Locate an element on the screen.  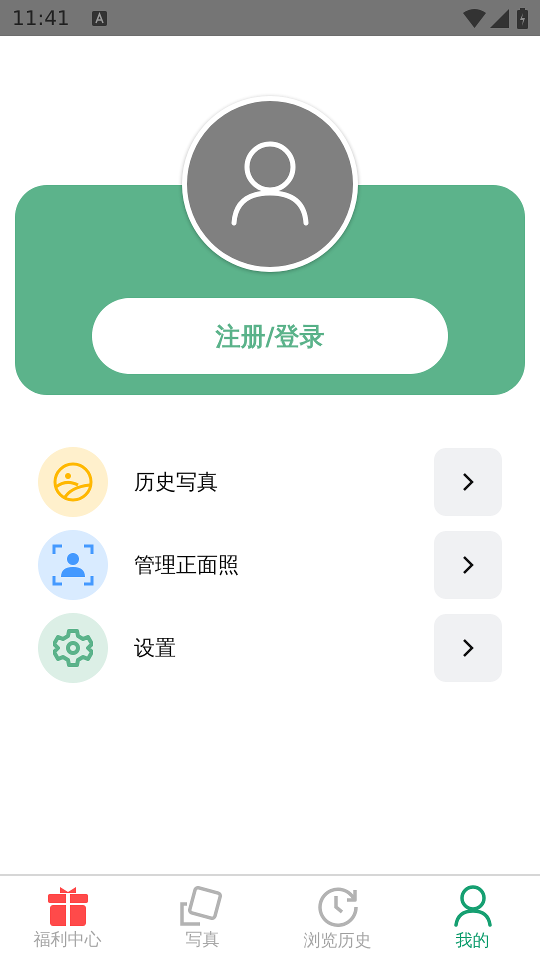
wifi-icon is located at coordinates (474, 18).